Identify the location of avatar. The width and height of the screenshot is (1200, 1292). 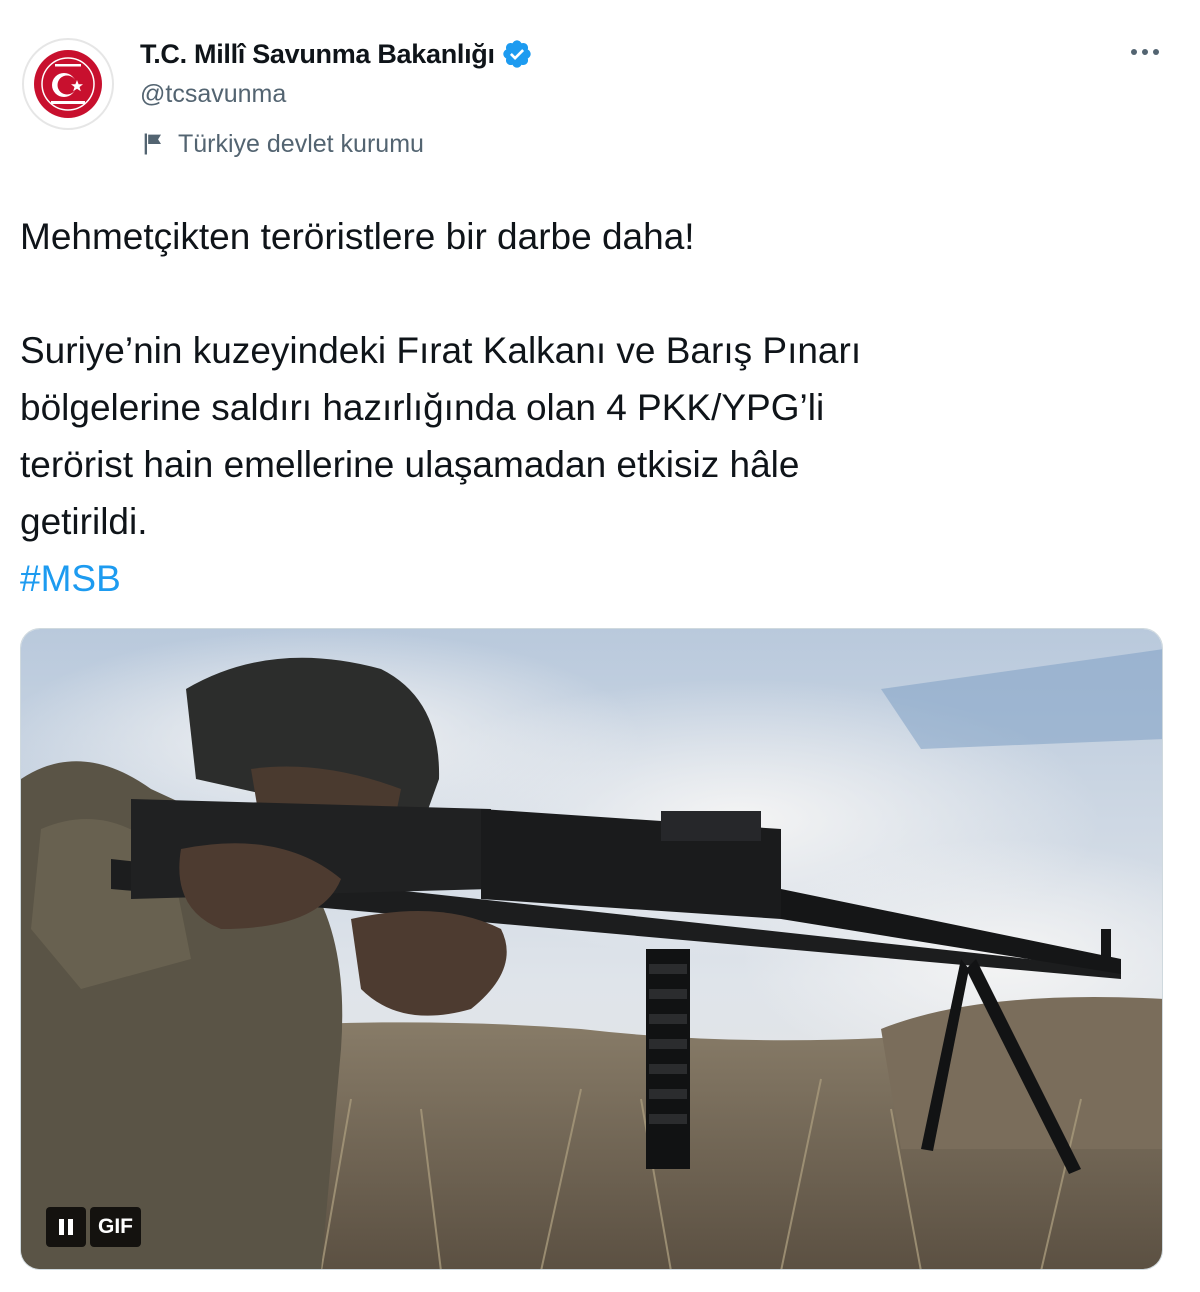
(68, 84).